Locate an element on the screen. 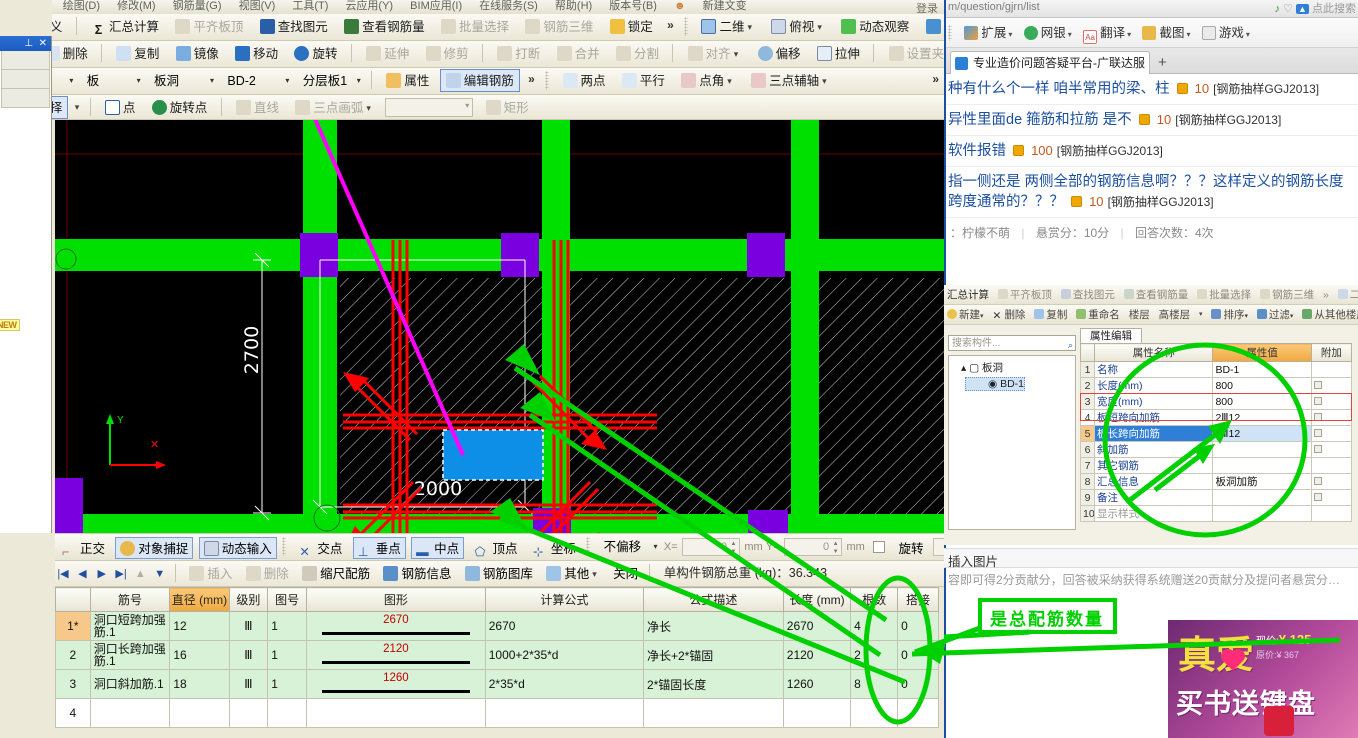 This screenshot has width=1358, height=738. cell-rebar-no: 洞口斜加筋.1 is located at coordinates (130, 684).